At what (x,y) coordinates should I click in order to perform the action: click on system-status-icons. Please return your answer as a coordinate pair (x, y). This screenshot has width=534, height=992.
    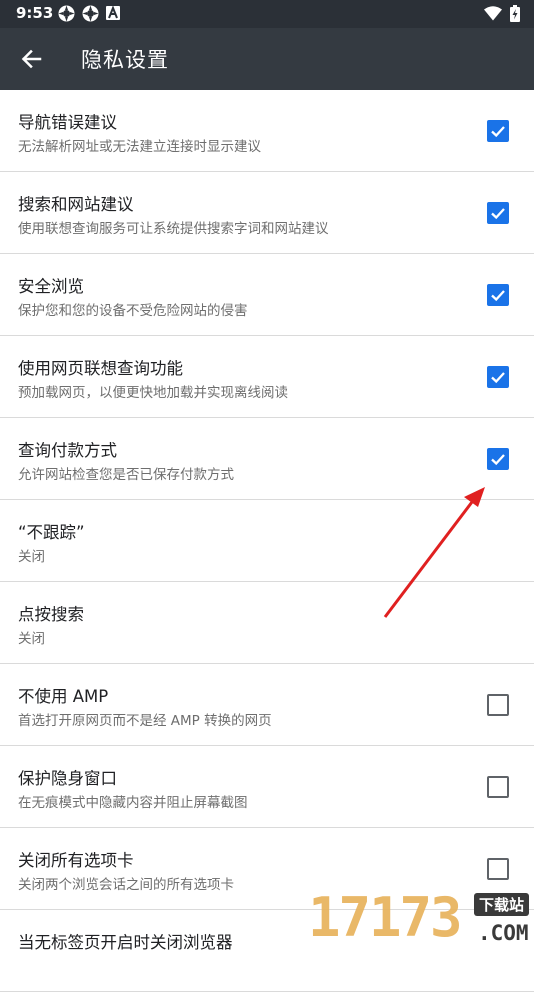
    Looking at the image, I should click on (502, 13).